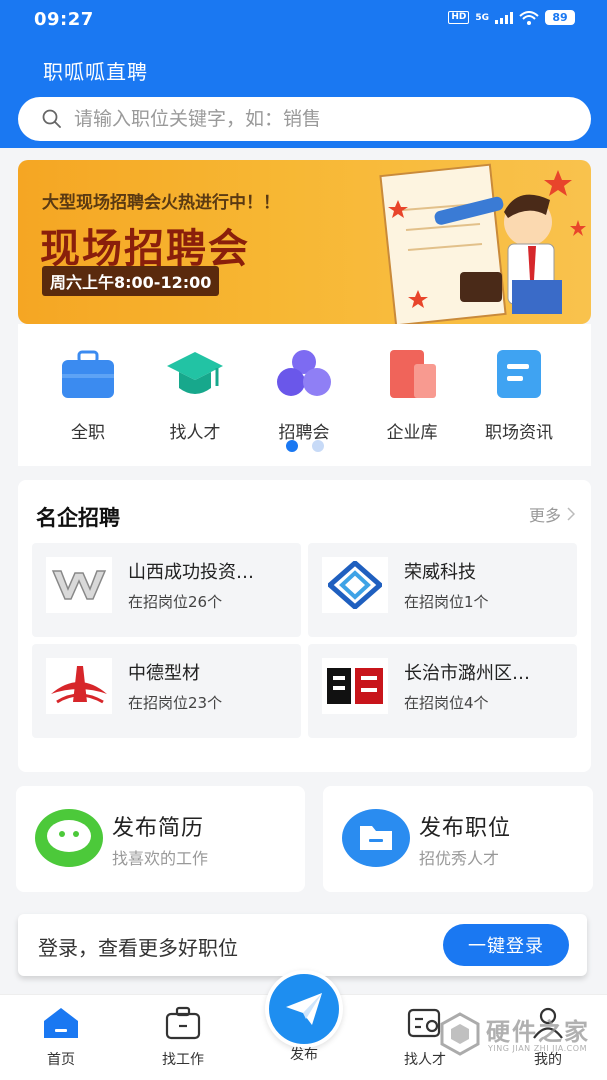 Image resolution: width=607 pixels, height=1080 pixels. Describe the element at coordinates (79, 585) in the screenshot. I see `wuling-logo` at that location.